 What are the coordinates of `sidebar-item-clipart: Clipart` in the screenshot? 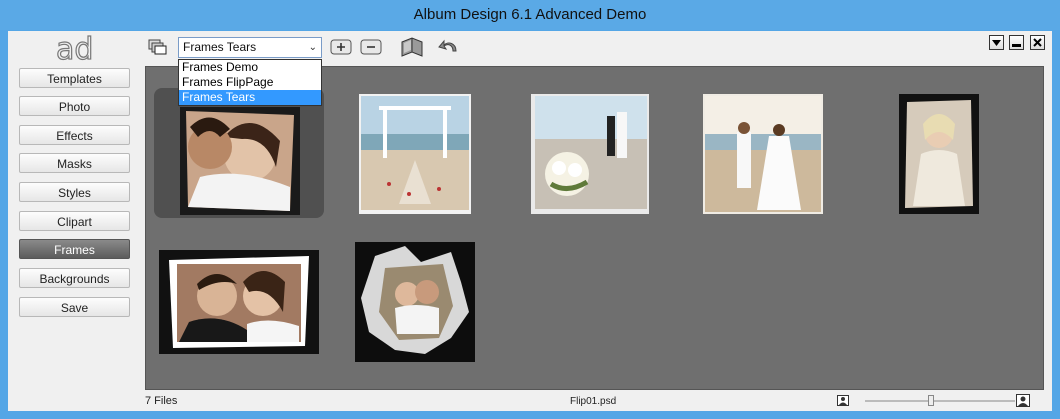 It's located at (74, 221).